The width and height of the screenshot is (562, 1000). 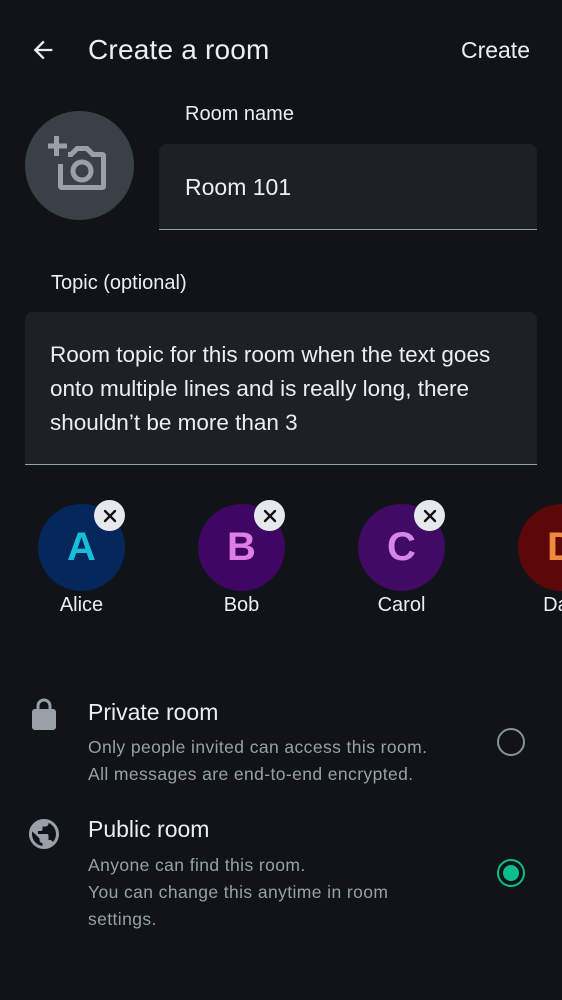 I want to click on top-app-bar: Create a room Create, so click(x=281, y=50).